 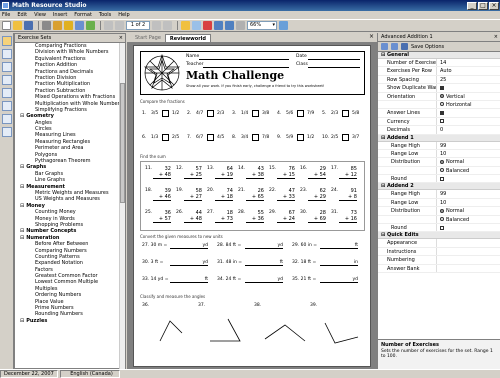 I want to click on property-row: Round, so click(x=439, y=179).